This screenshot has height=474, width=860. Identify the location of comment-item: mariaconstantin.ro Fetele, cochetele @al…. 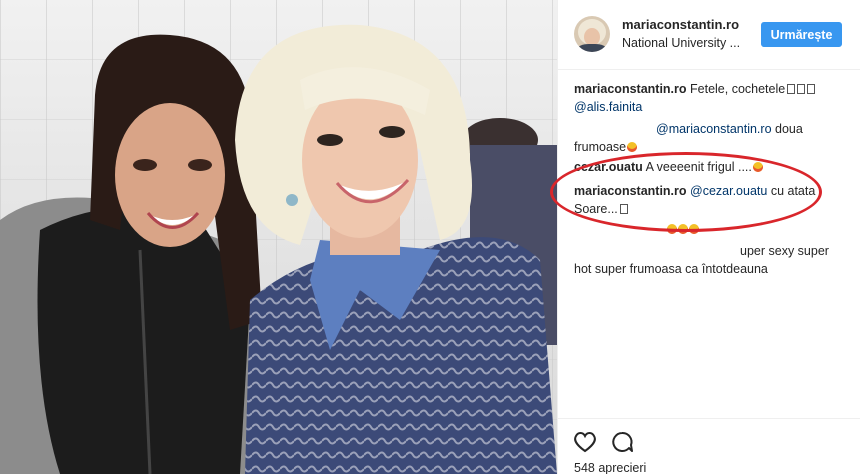
(709, 98).